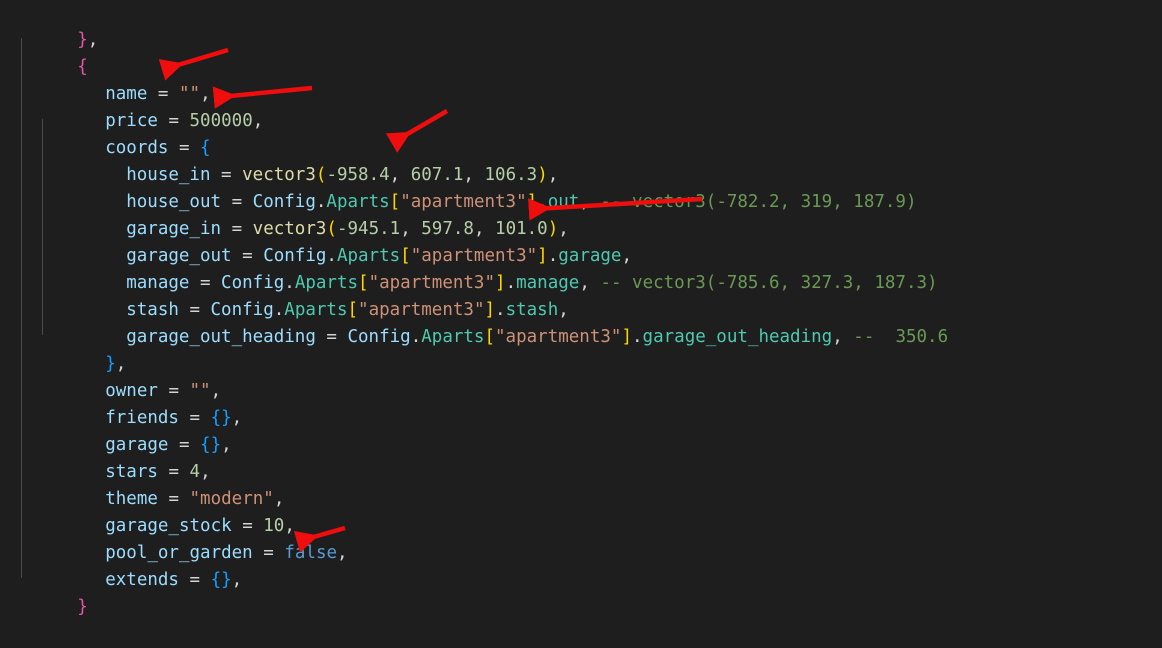 This screenshot has height=648, width=1162. I want to click on code-line-1: },, so click(581, 25).